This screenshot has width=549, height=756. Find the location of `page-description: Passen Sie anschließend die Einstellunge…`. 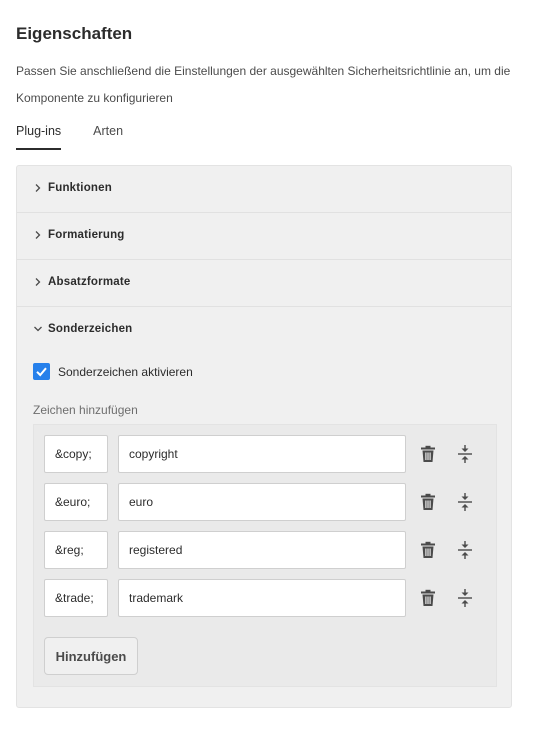

page-description: Passen Sie anschließend die Einstellunge… is located at coordinates (263, 84).